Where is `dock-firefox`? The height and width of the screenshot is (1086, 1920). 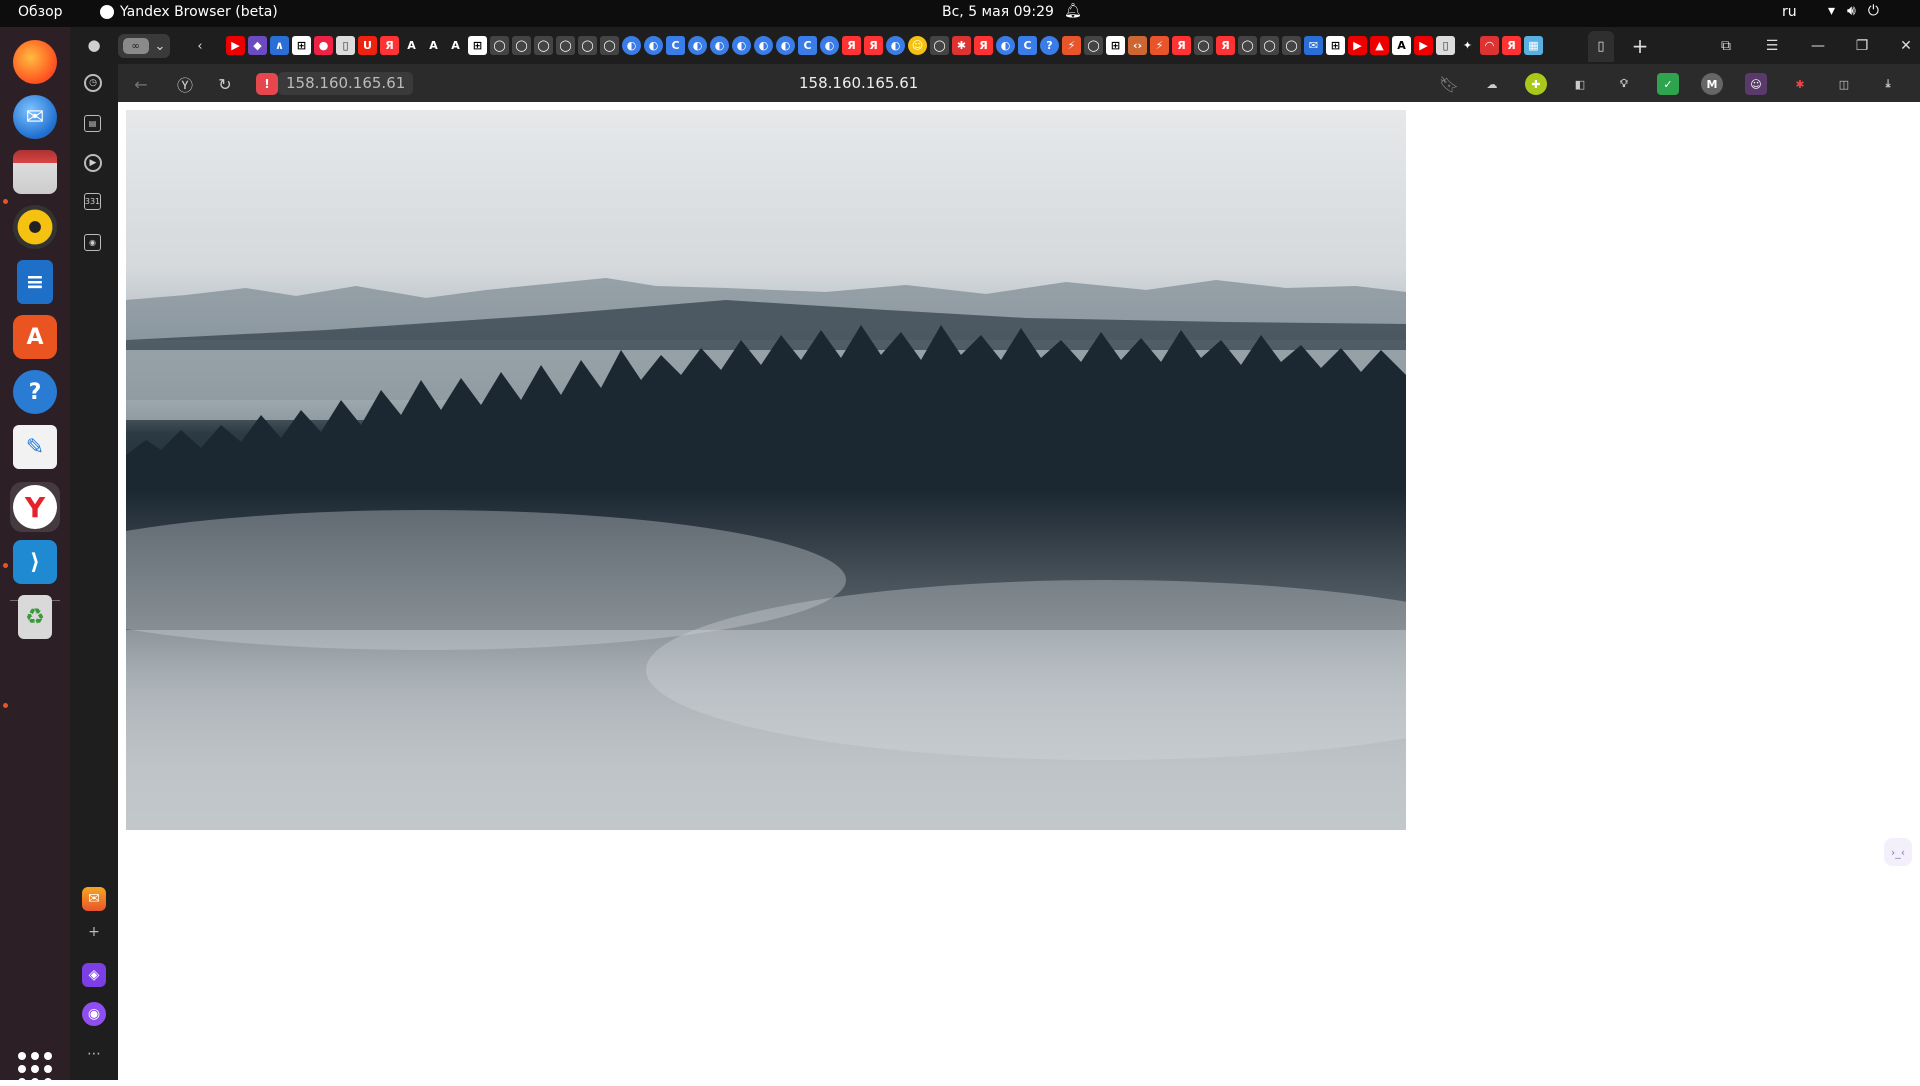 dock-firefox is located at coordinates (35, 62).